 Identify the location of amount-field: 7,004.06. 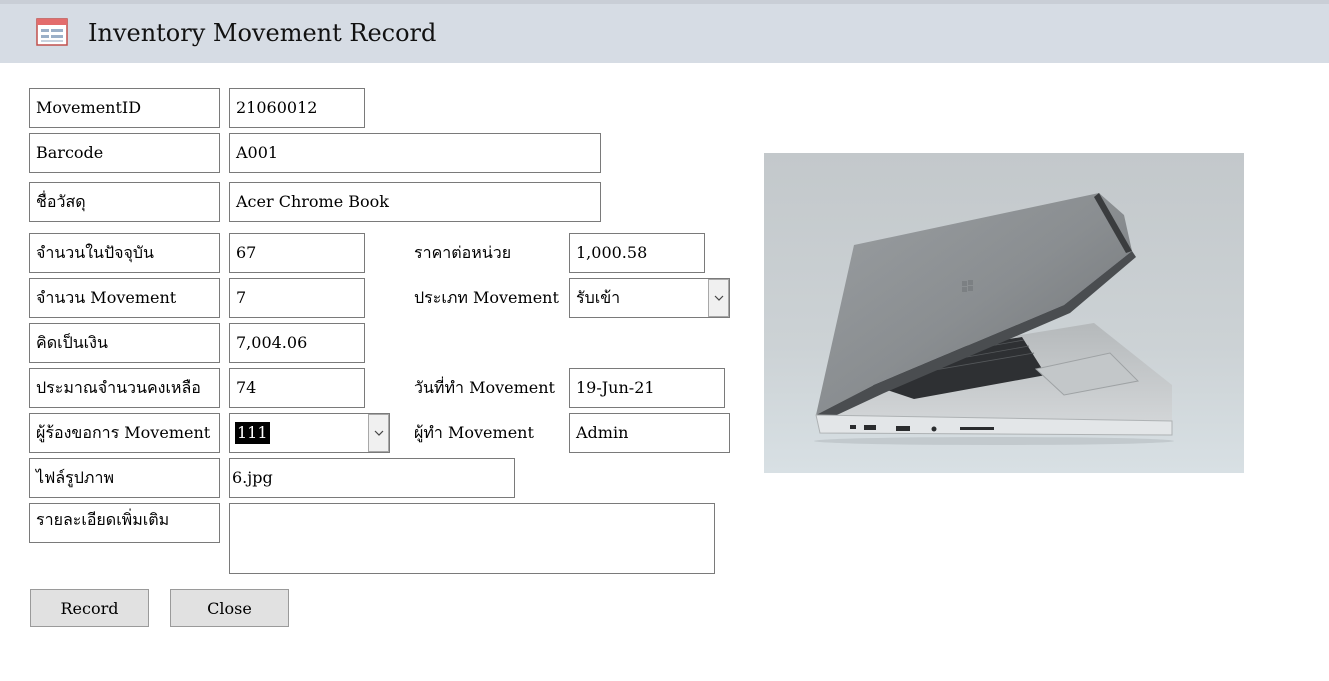
(297, 343).